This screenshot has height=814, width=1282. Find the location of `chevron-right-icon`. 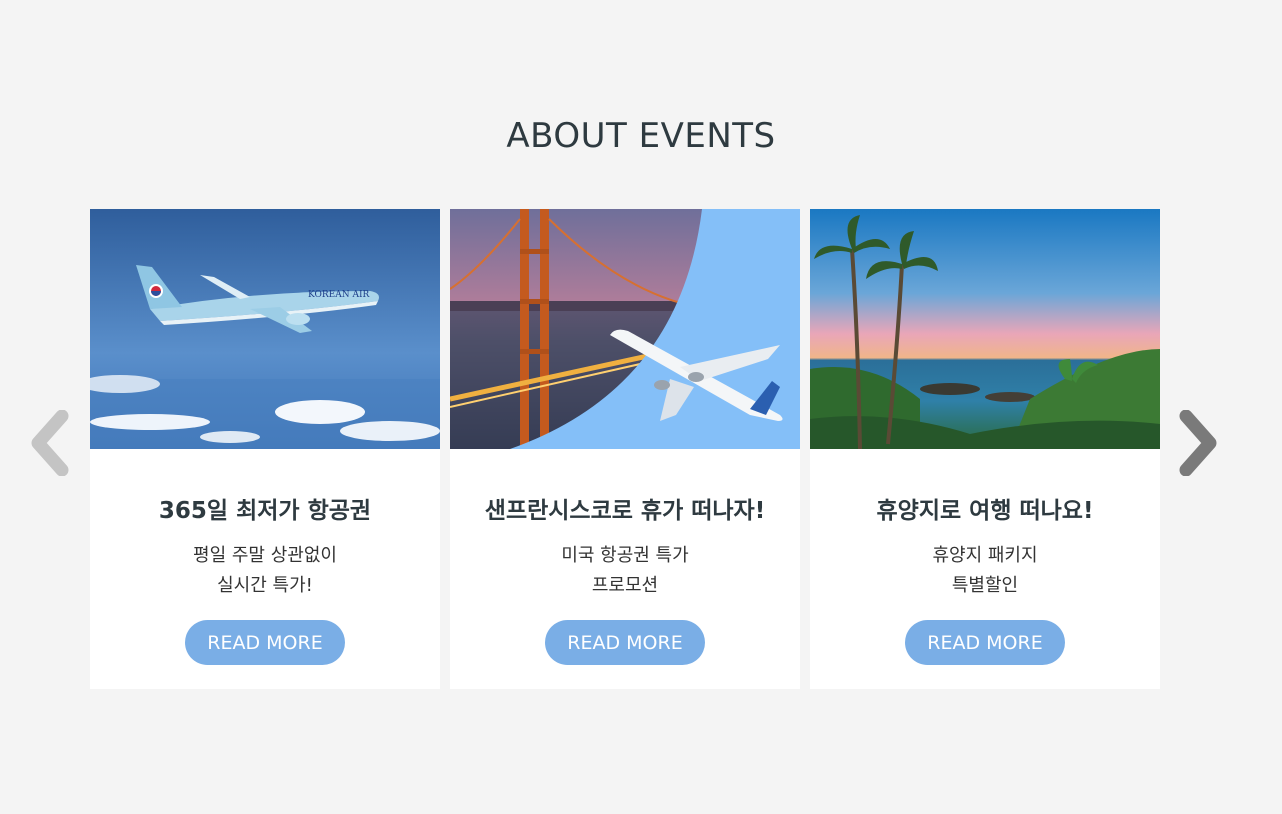

chevron-right-icon is located at coordinates (1198, 443).